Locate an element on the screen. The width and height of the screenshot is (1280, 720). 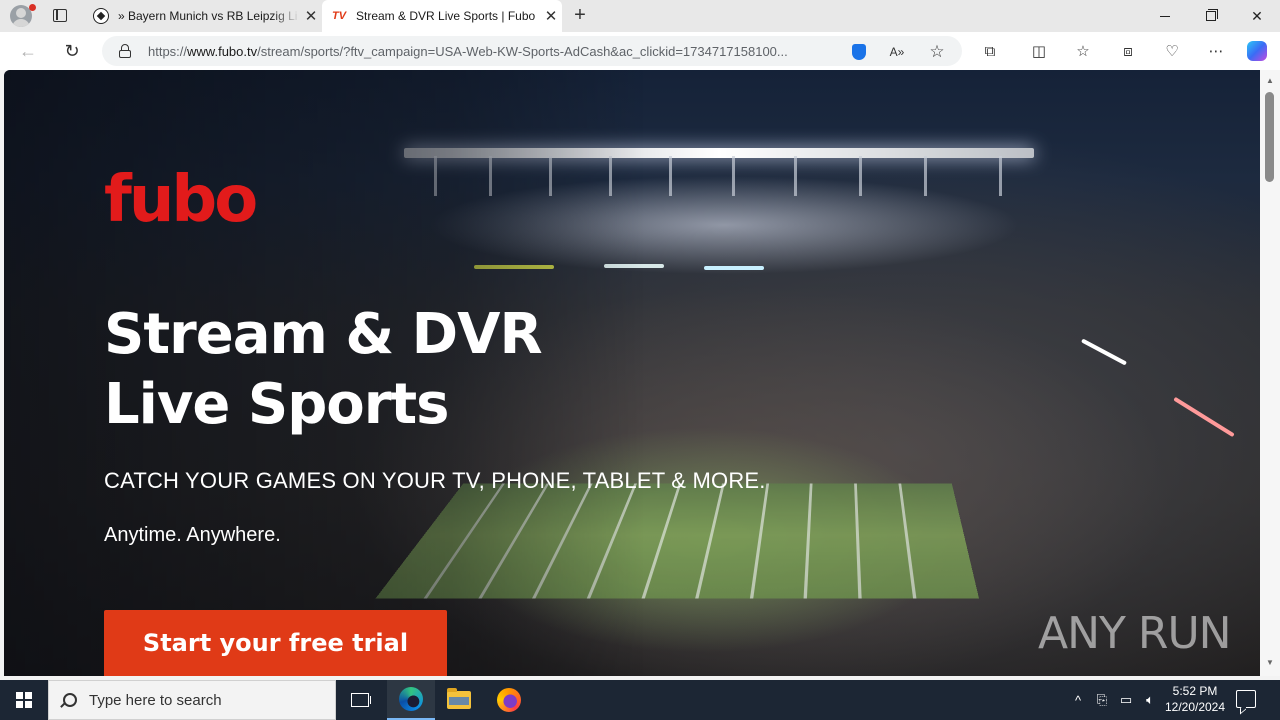
start-button is located at coordinates (24, 700).